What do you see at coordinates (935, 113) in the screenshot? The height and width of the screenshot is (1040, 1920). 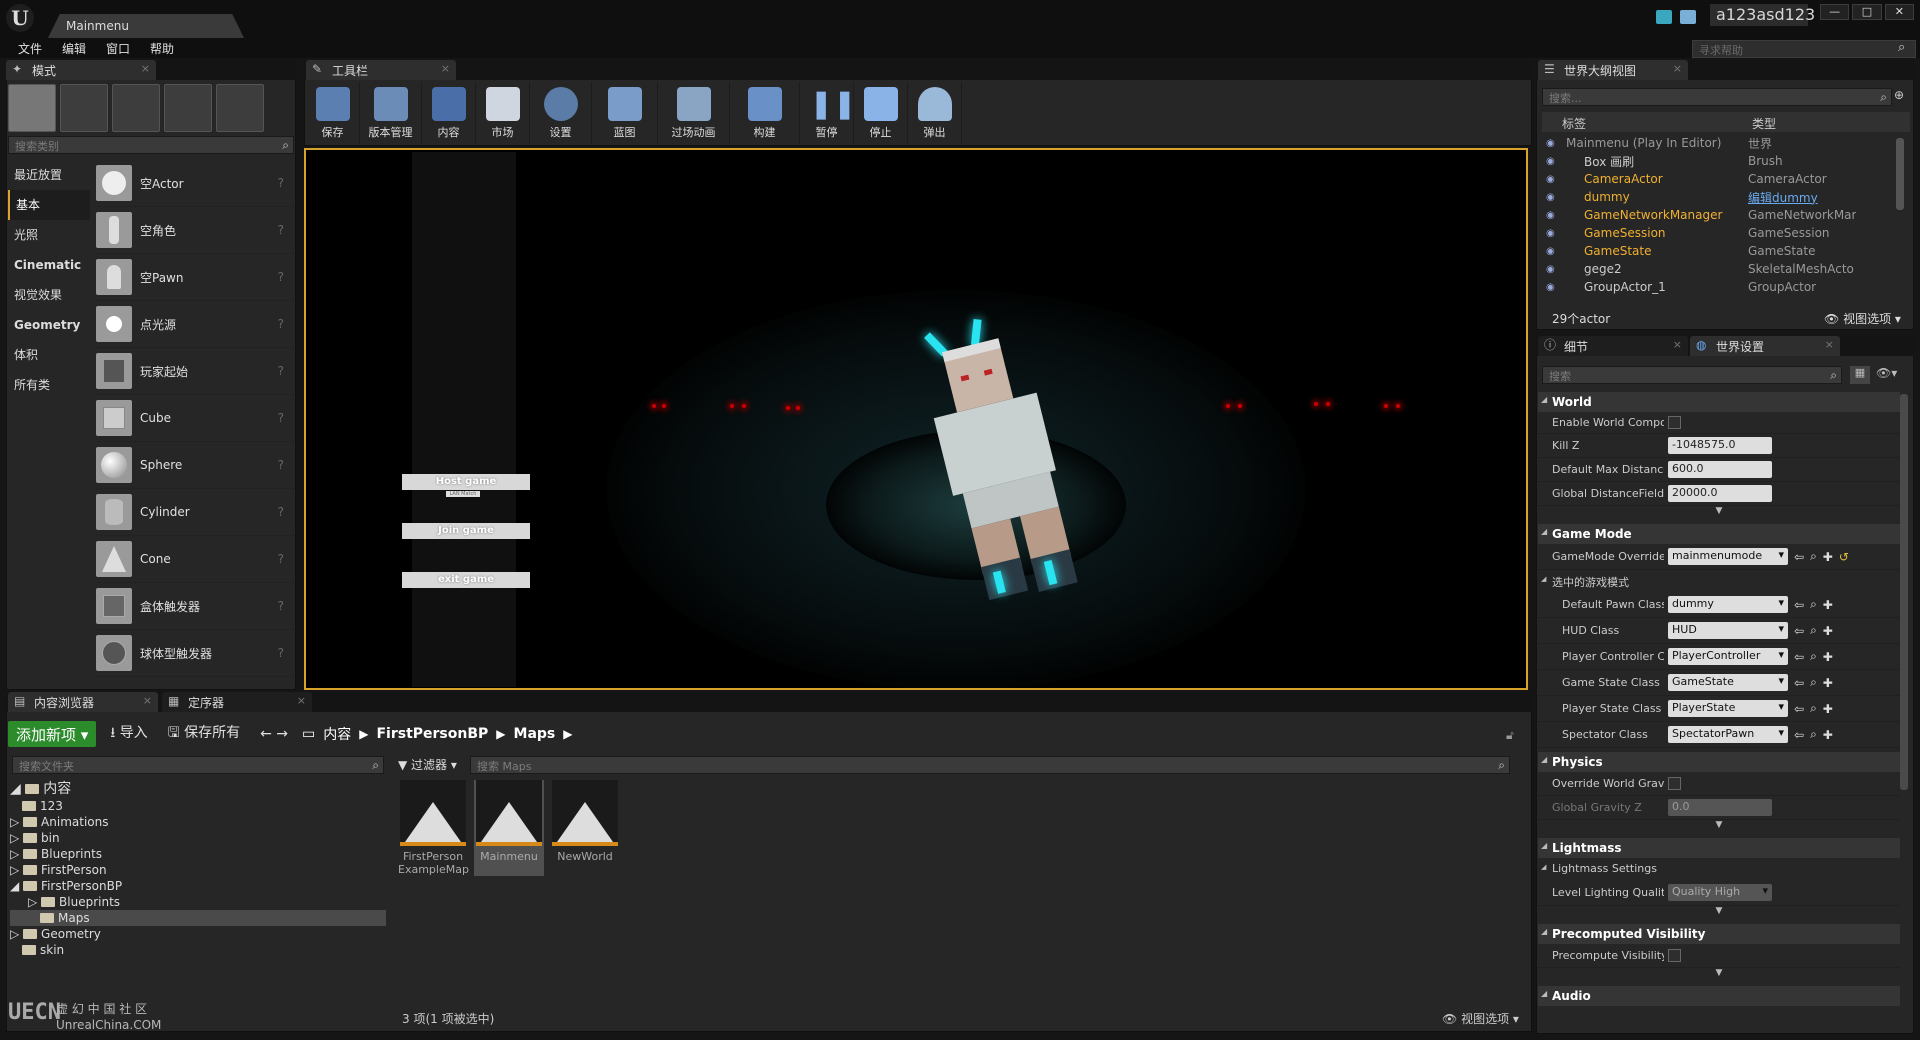 I see `eject-button: 弹出` at bounding box center [935, 113].